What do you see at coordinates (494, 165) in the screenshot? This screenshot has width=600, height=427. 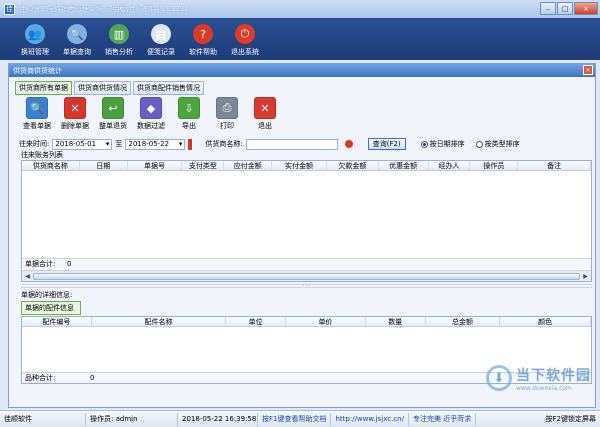 I see `column-header: 操作员` at bounding box center [494, 165].